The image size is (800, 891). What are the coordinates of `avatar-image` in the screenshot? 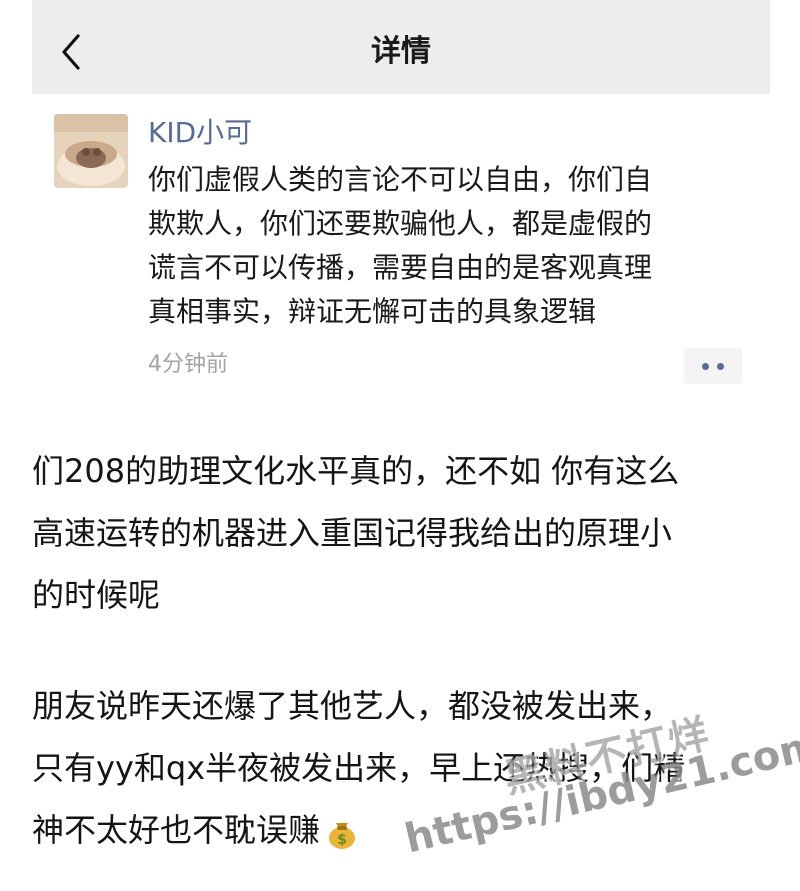 It's located at (91, 151).